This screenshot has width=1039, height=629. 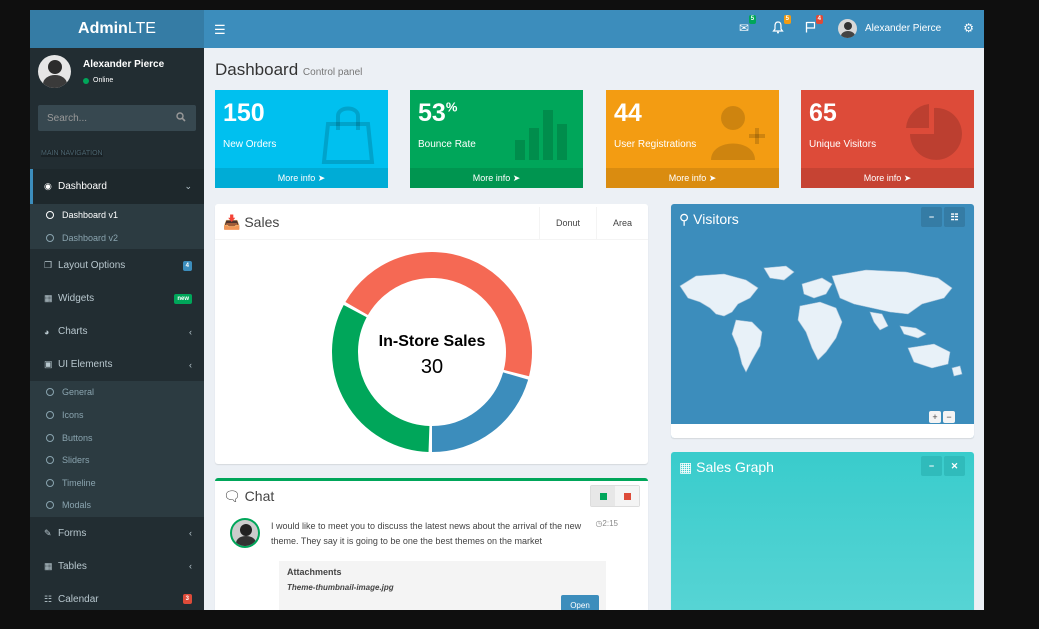 What do you see at coordinates (77, 505) in the screenshot?
I see `sidebar-item-label: Modals` at bounding box center [77, 505].